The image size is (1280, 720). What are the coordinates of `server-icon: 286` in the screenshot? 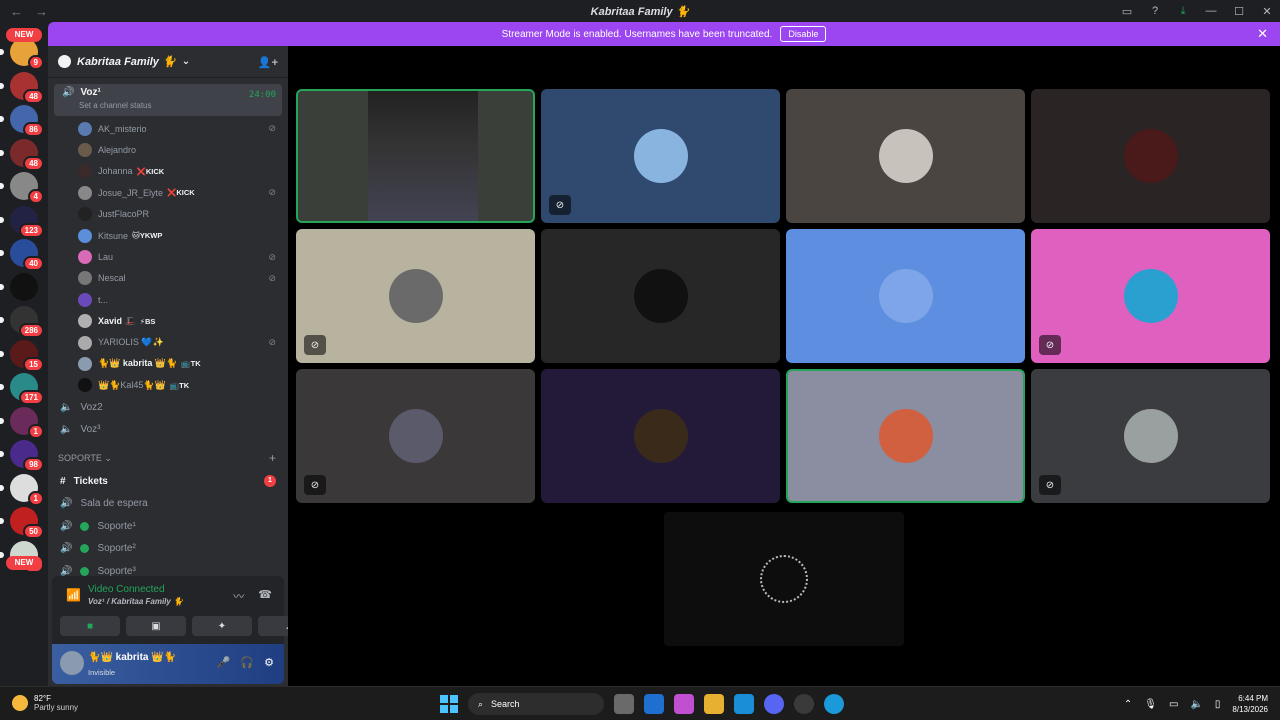 It's located at (22, 322).